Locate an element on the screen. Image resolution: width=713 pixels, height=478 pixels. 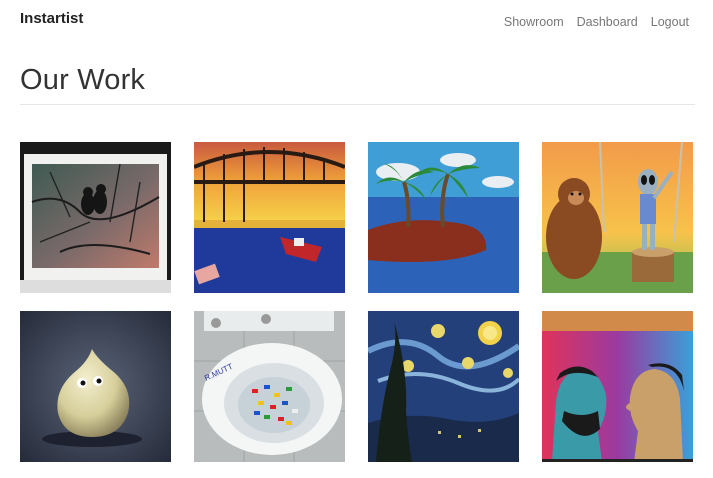
palm-island-painting-icon is located at coordinates (443, 217).